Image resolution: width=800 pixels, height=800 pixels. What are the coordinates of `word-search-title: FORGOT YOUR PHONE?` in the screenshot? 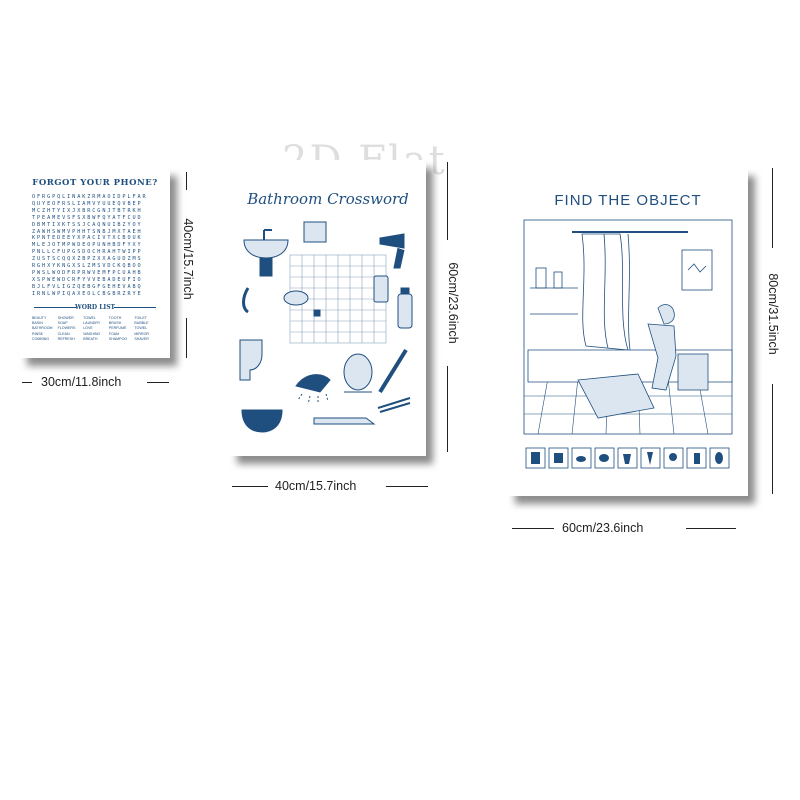 It's located at (95, 183).